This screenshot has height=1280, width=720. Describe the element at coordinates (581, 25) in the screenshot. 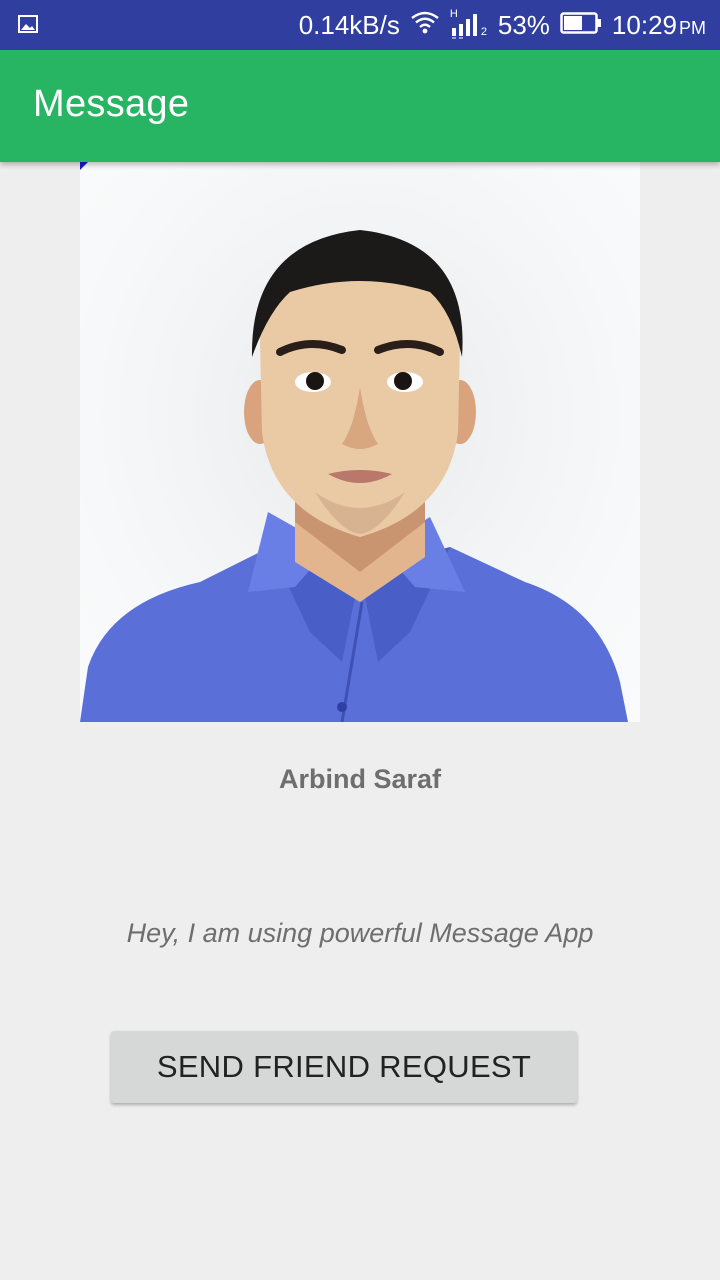

I see `battery-icon` at that location.